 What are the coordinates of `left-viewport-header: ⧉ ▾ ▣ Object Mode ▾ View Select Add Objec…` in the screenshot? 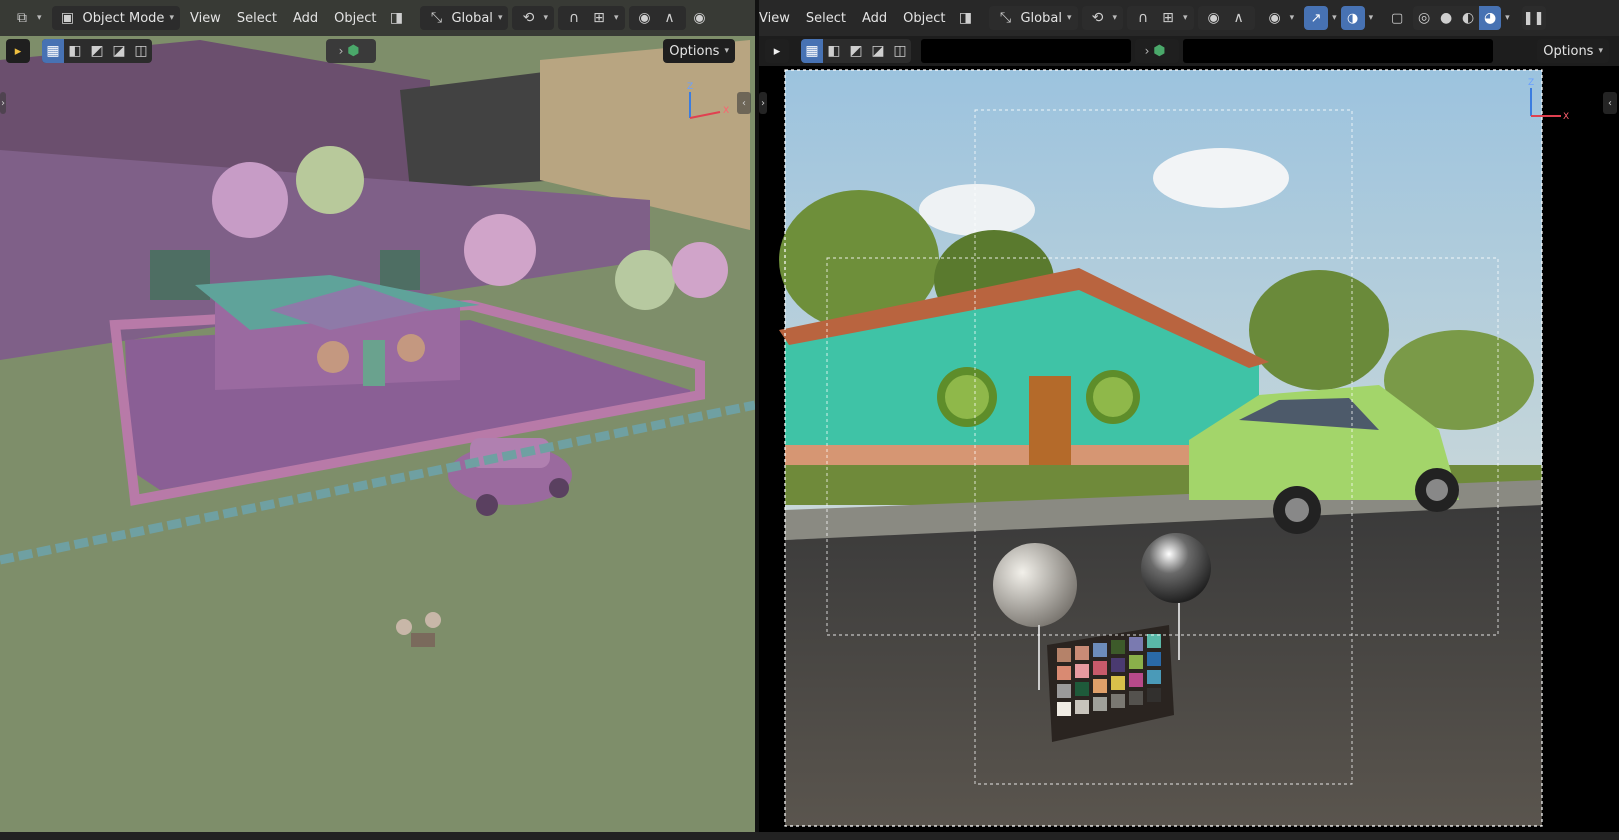 It's located at (377, 18).